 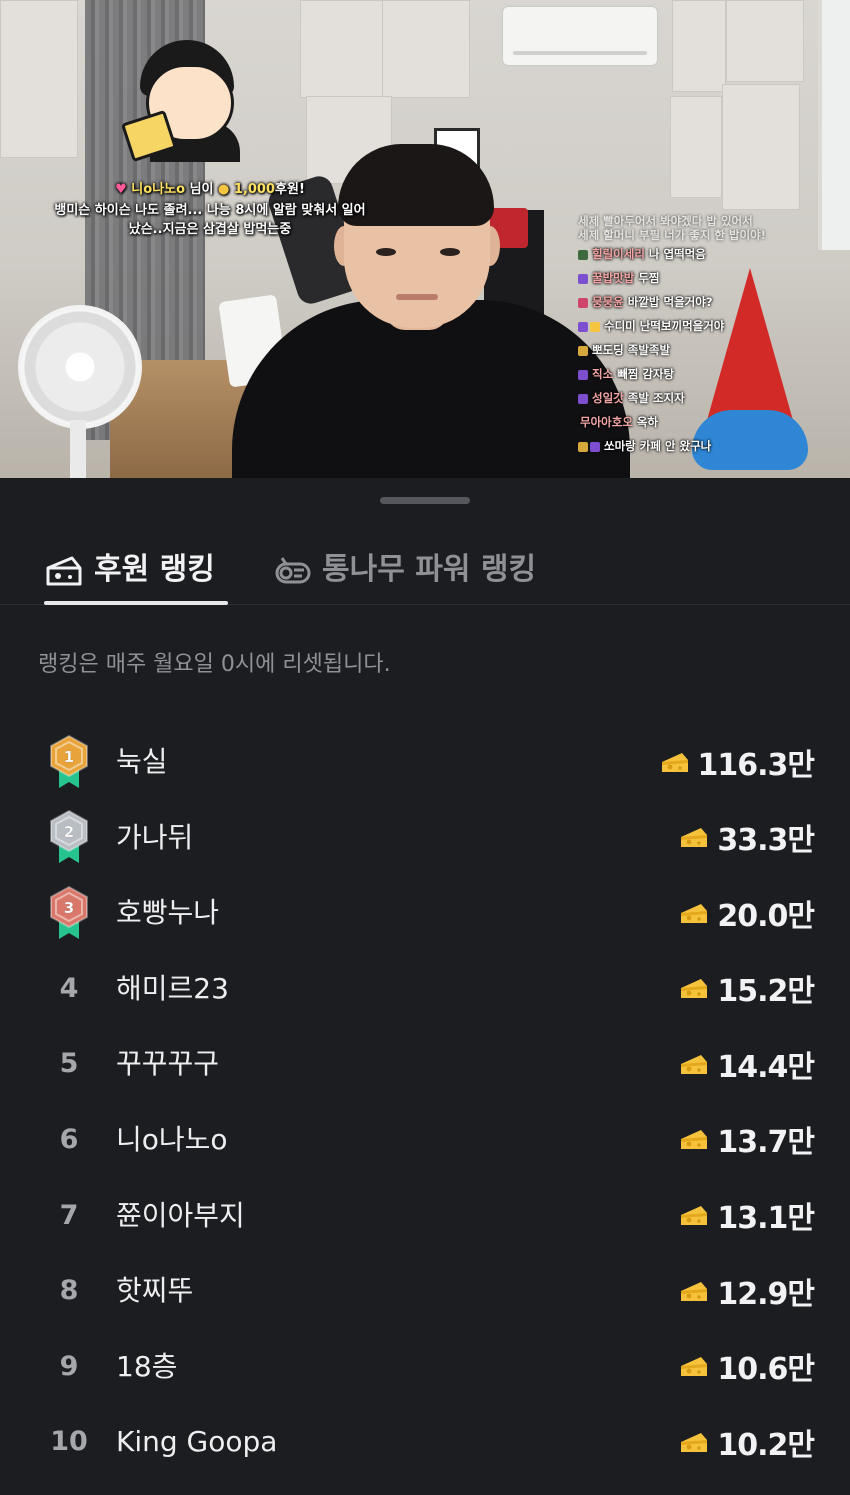 What do you see at coordinates (580, 36) in the screenshot?
I see `air-conditioner` at bounding box center [580, 36].